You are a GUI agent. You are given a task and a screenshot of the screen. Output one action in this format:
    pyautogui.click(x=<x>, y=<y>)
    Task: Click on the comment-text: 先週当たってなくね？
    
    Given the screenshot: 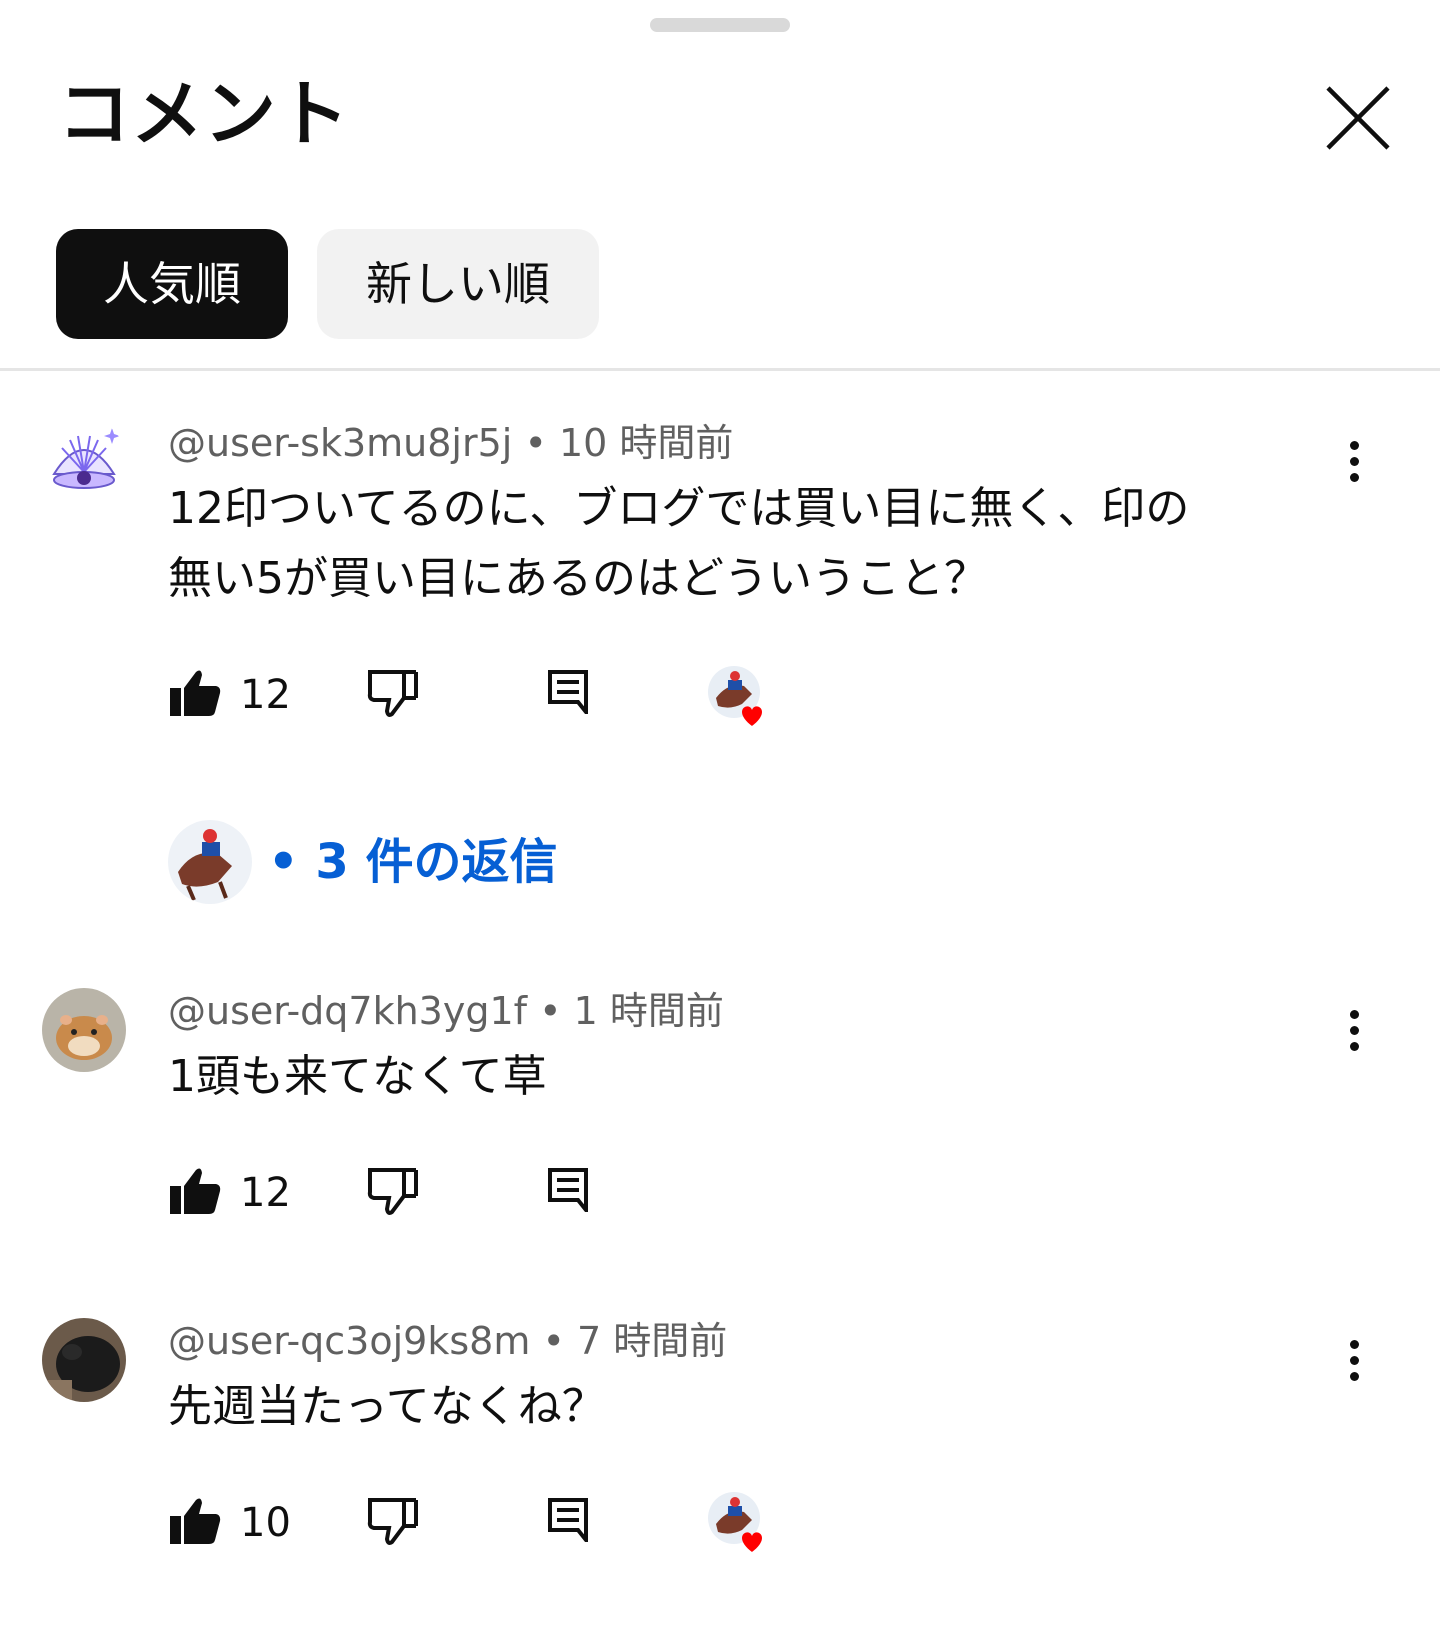 What is the action you would take?
    pyautogui.click(x=743, y=1407)
    